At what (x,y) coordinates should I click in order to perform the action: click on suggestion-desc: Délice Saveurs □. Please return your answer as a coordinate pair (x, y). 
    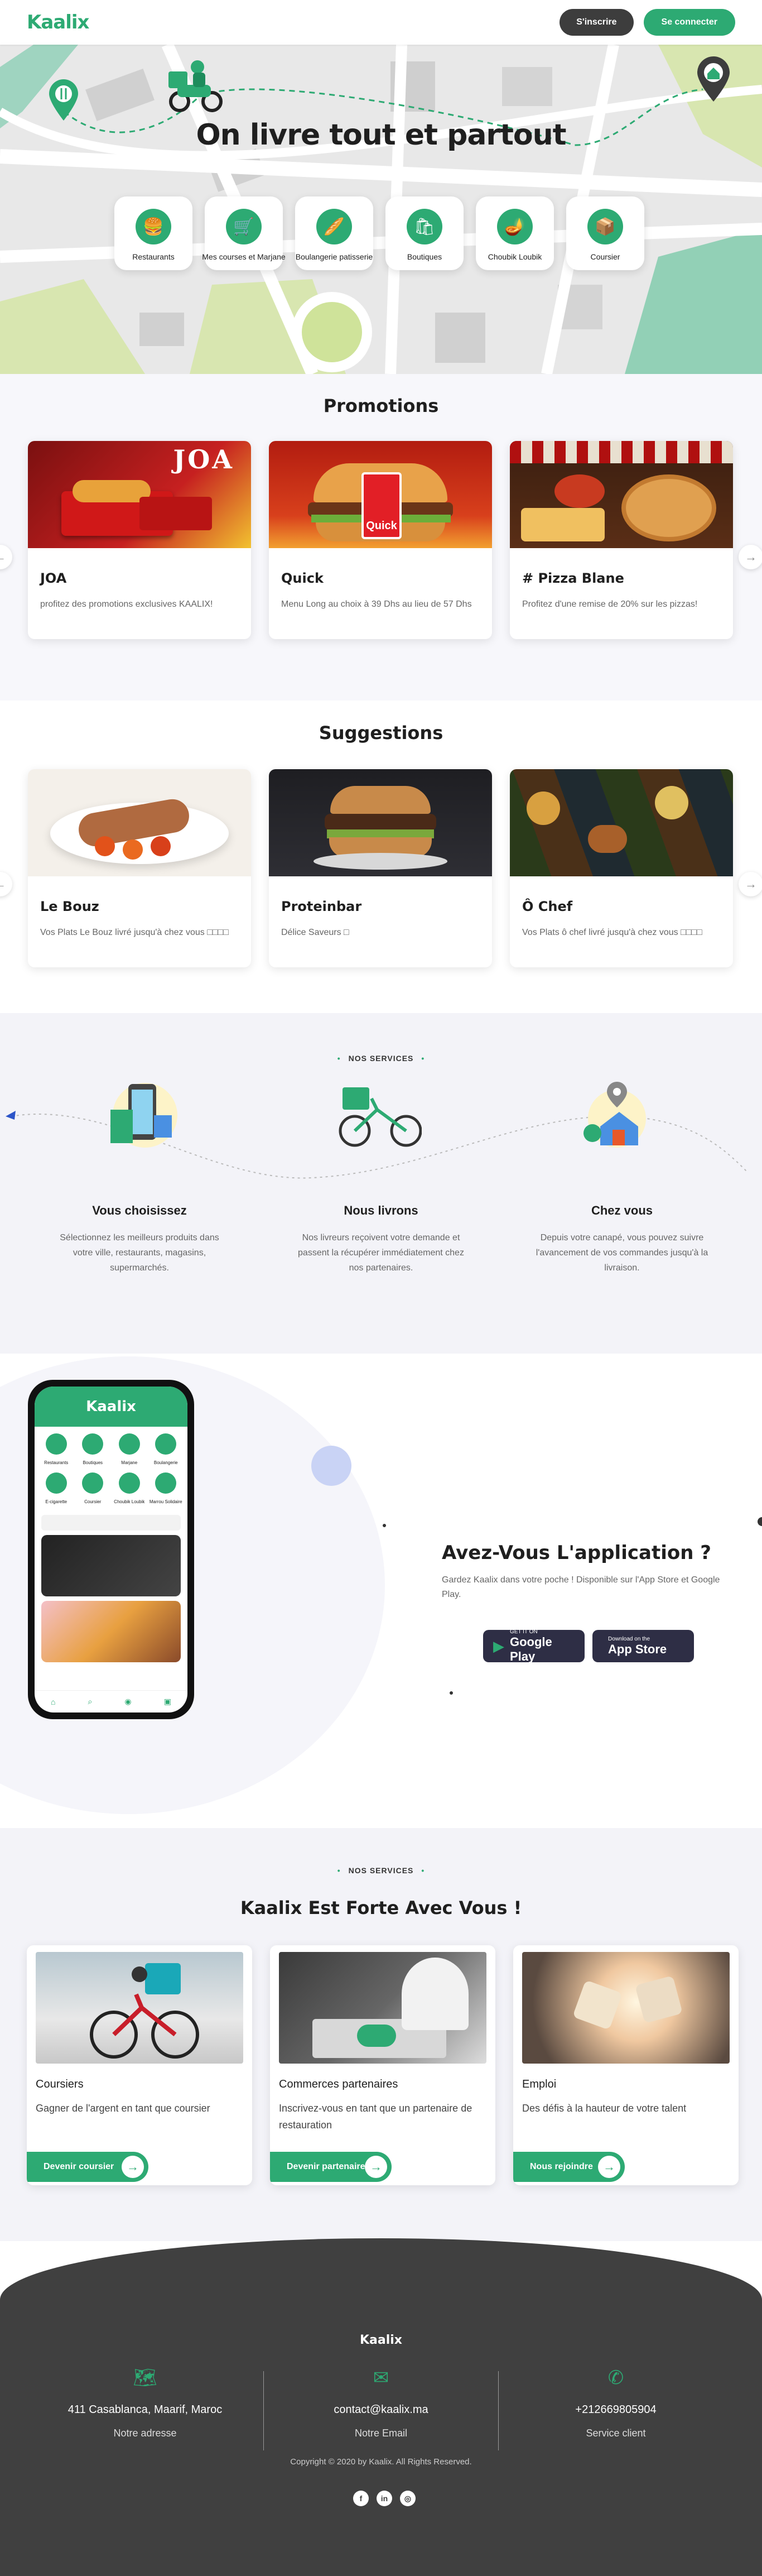
    Looking at the image, I should click on (315, 932).